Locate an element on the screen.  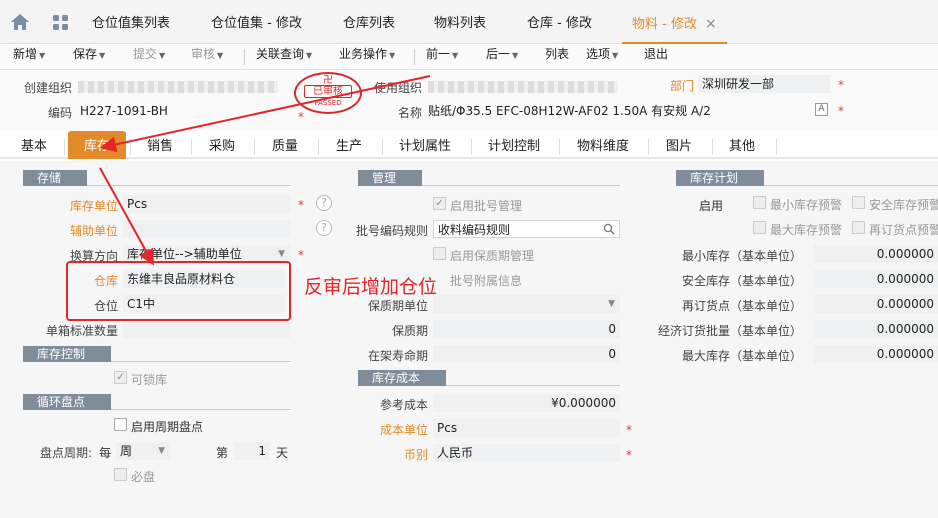
tab-purchase: 采购 is located at coordinates (222, 145).